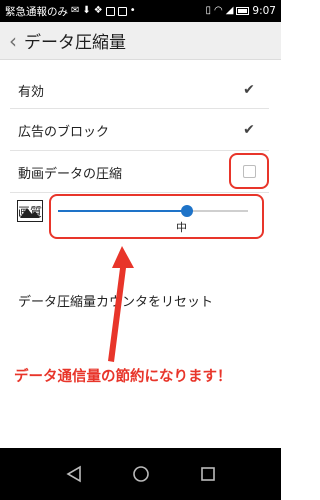 The width and height of the screenshot is (320, 500). I want to click on sim-icon: ▯, so click(208, 10).